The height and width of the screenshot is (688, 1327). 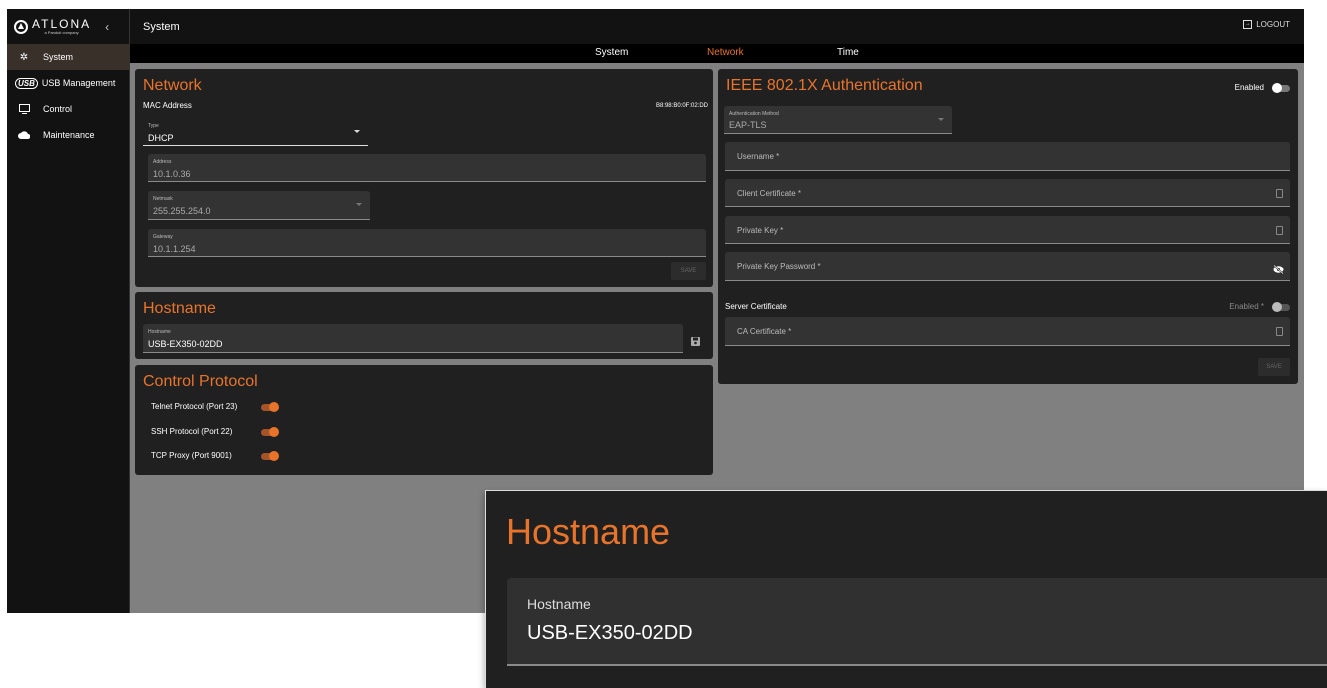 What do you see at coordinates (270, 456) in the screenshot?
I see `tcp-proxy-toggle` at bounding box center [270, 456].